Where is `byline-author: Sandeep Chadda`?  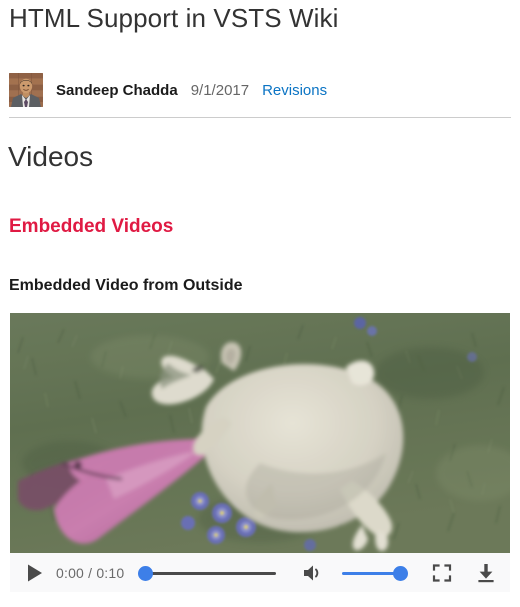
byline-author: Sandeep Chadda is located at coordinates (117, 90).